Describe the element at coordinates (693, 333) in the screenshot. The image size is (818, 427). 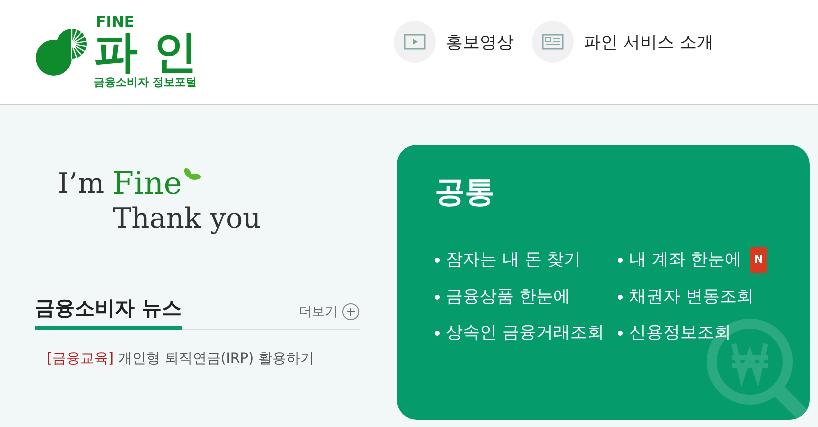
I see `service-link: 신용정보조회` at that location.